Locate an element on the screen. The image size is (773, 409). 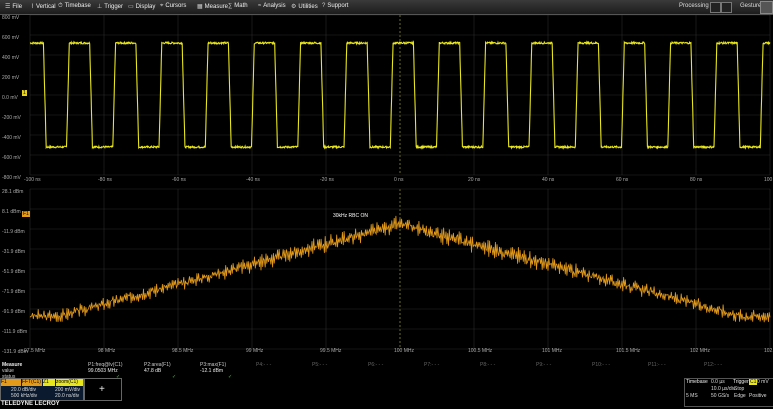
menu-file: ☰ File is located at coordinates (13, 6).